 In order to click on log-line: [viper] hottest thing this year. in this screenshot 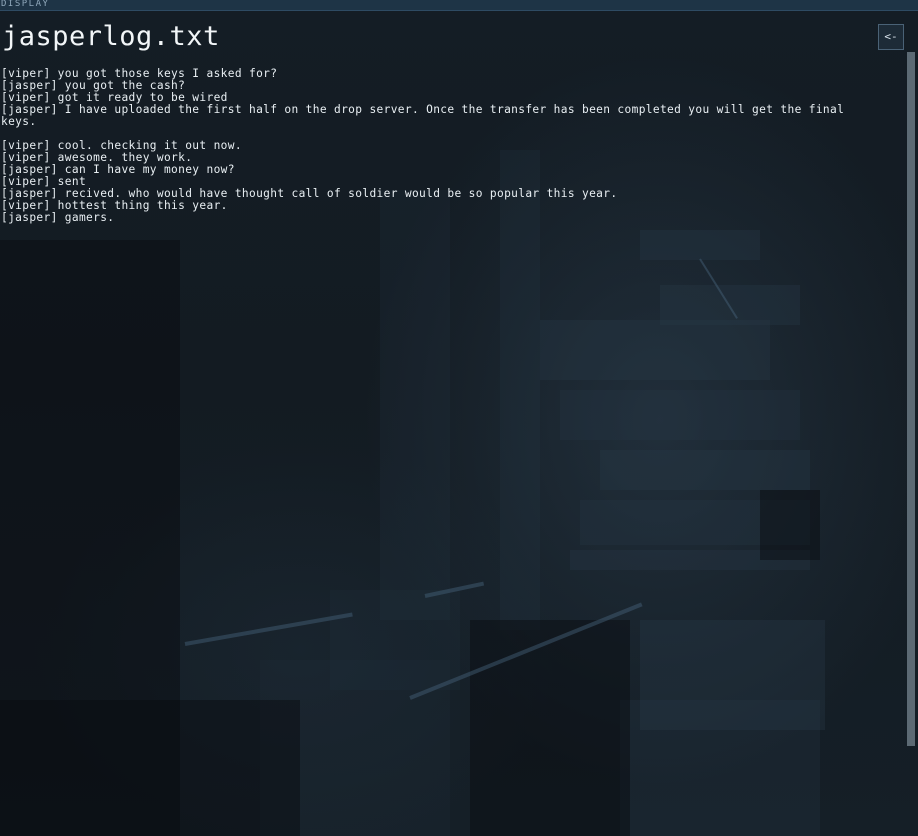, I will do `click(114, 205)`.